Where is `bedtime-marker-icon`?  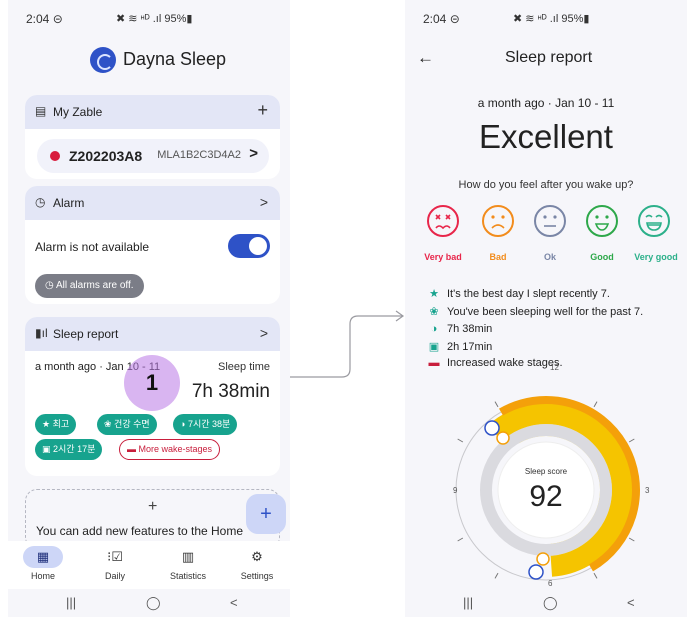 bedtime-marker-icon is located at coordinates (492, 428).